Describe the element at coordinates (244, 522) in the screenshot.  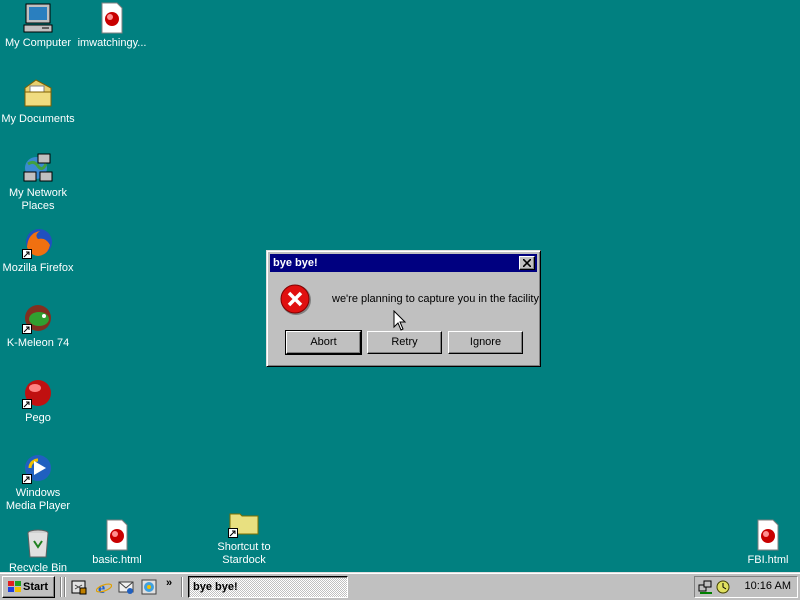
I see `folder-shortcut-icon` at that location.